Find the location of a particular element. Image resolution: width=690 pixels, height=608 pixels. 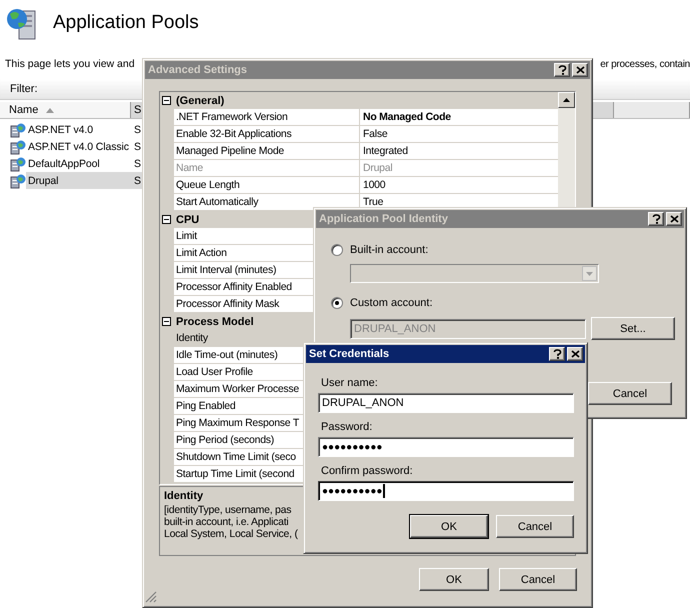

column-label: S is located at coordinates (138, 110).